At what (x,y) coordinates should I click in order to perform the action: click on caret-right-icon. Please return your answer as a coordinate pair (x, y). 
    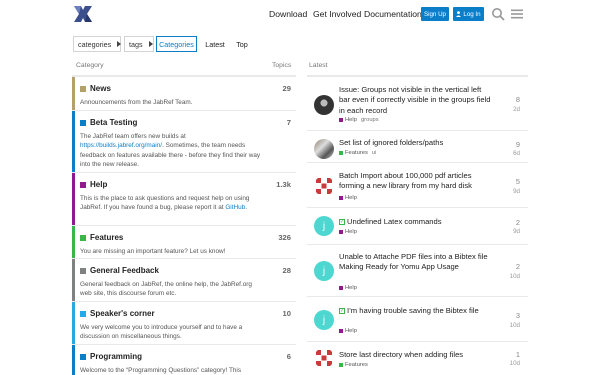
    Looking at the image, I should click on (150, 44).